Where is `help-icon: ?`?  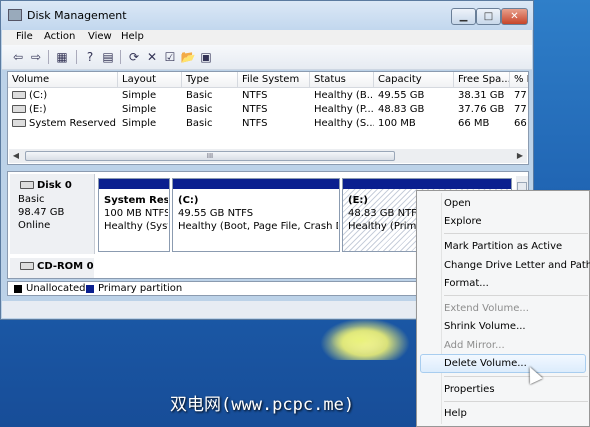
help-icon: ? is located at coordinates (90, 57).